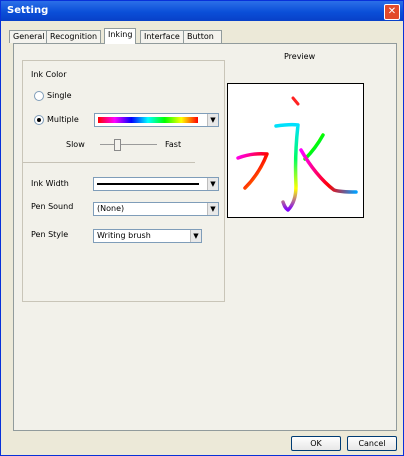  Describe the element at coordinates (124, 235) in the screenshot. I see `pen-style-value: Writing brush` at that location.